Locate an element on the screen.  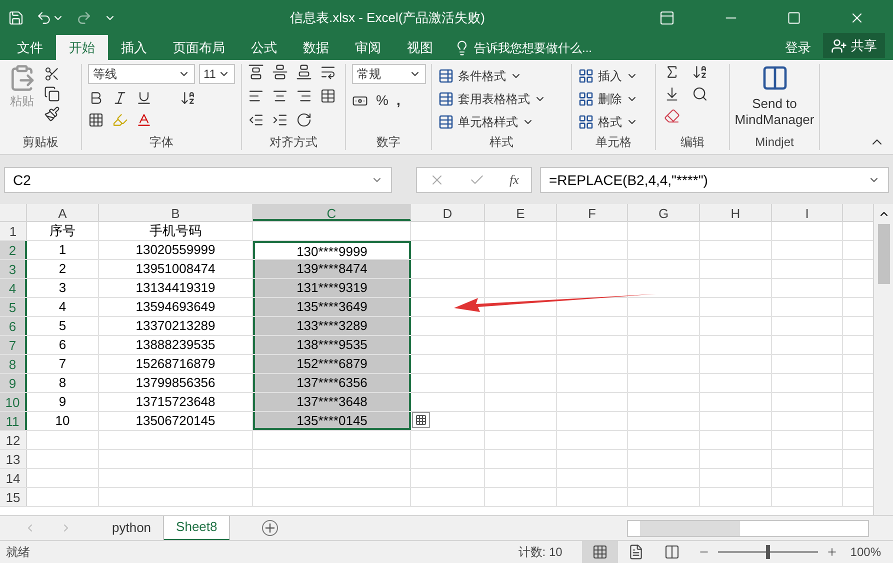
maximize-icon is located at coordinates (794, 17).